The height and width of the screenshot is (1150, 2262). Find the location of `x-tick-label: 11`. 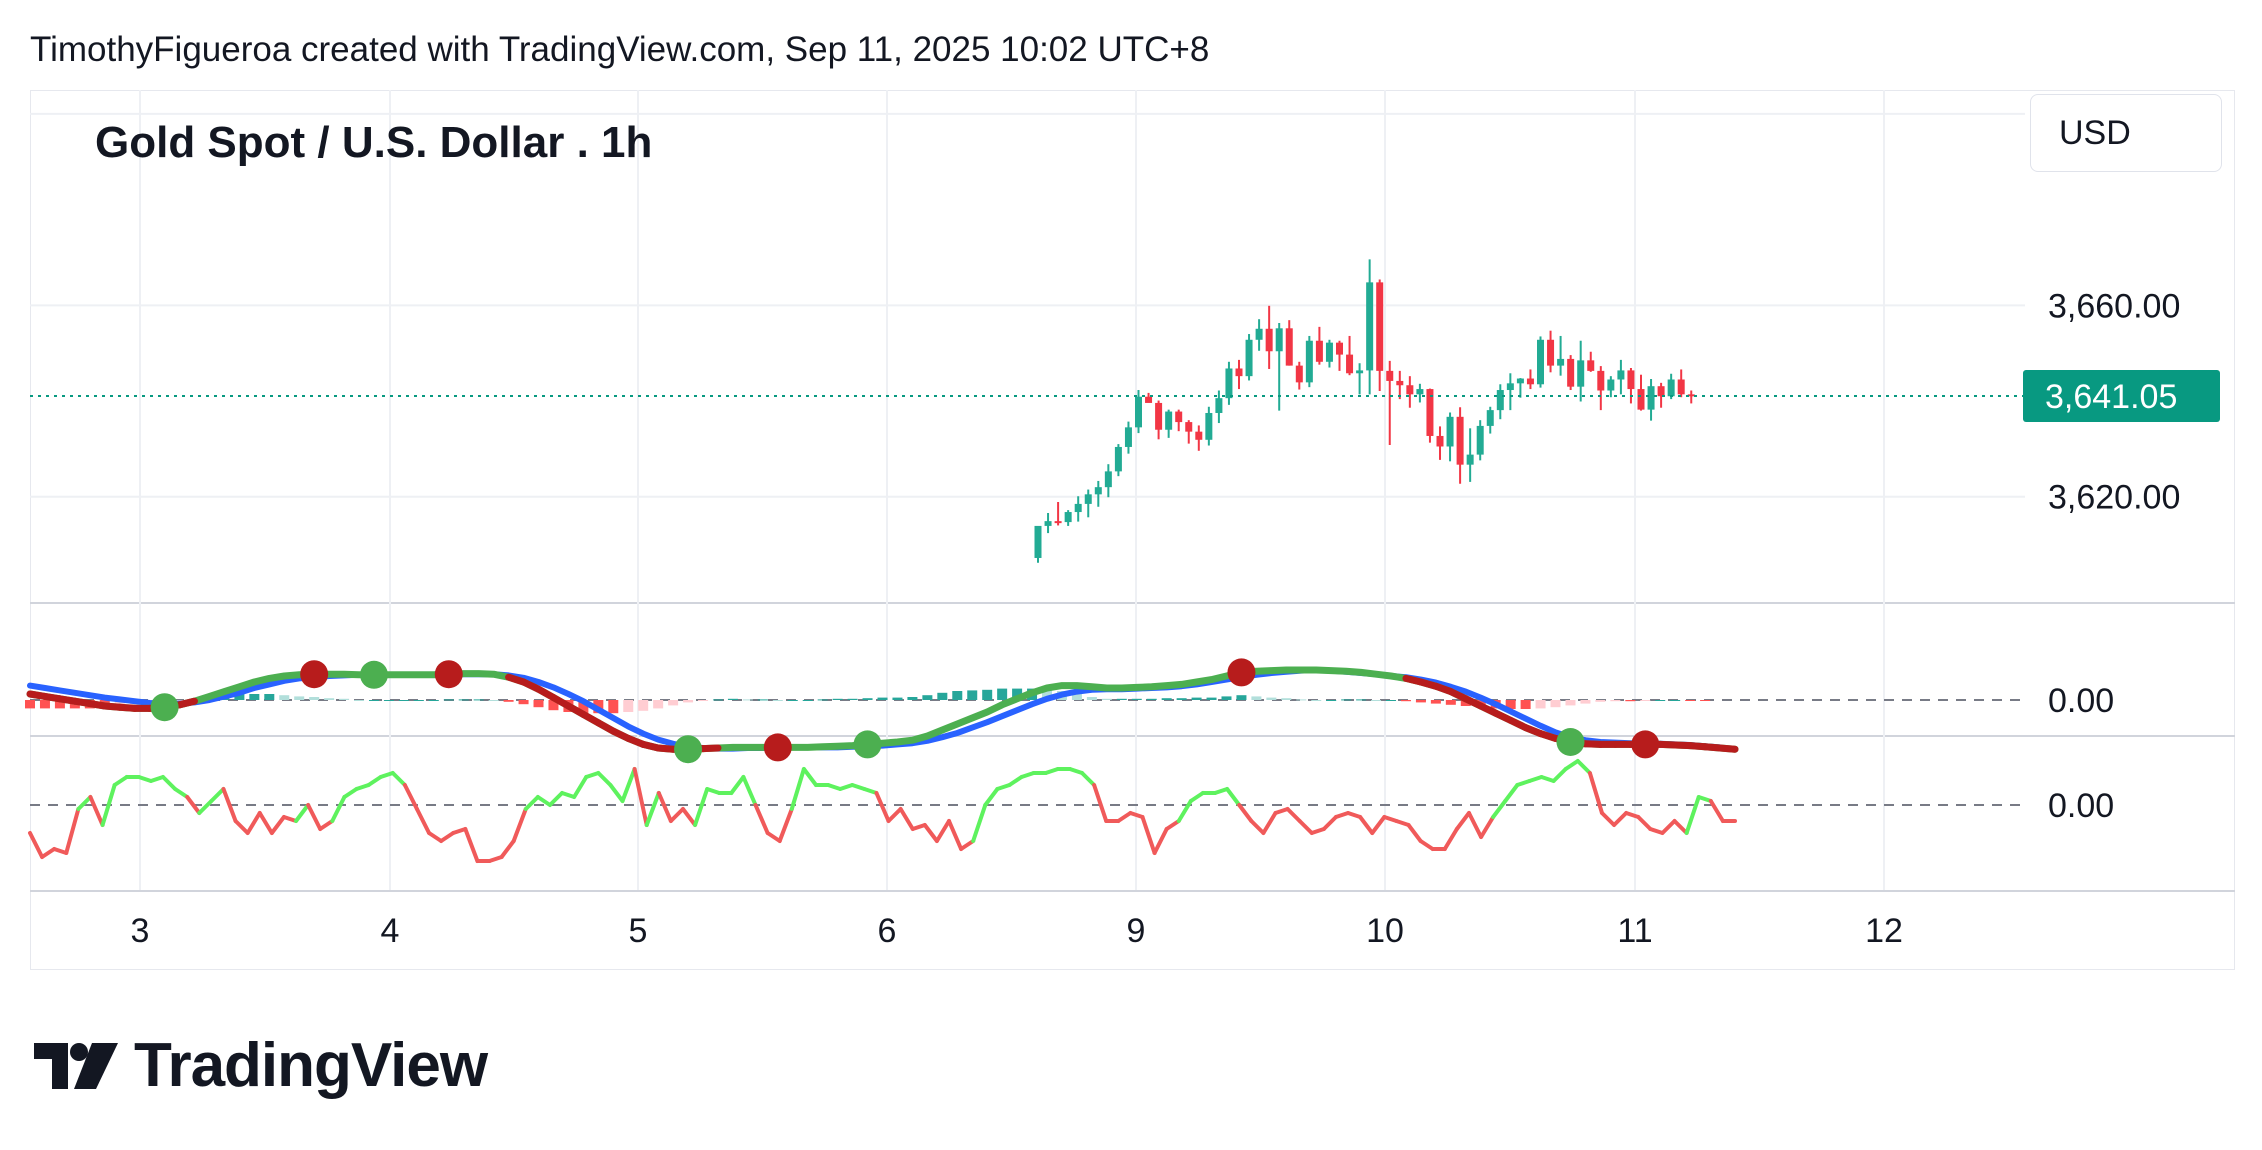

x-tick-label: 11 is located at coordinates (1634, 931).